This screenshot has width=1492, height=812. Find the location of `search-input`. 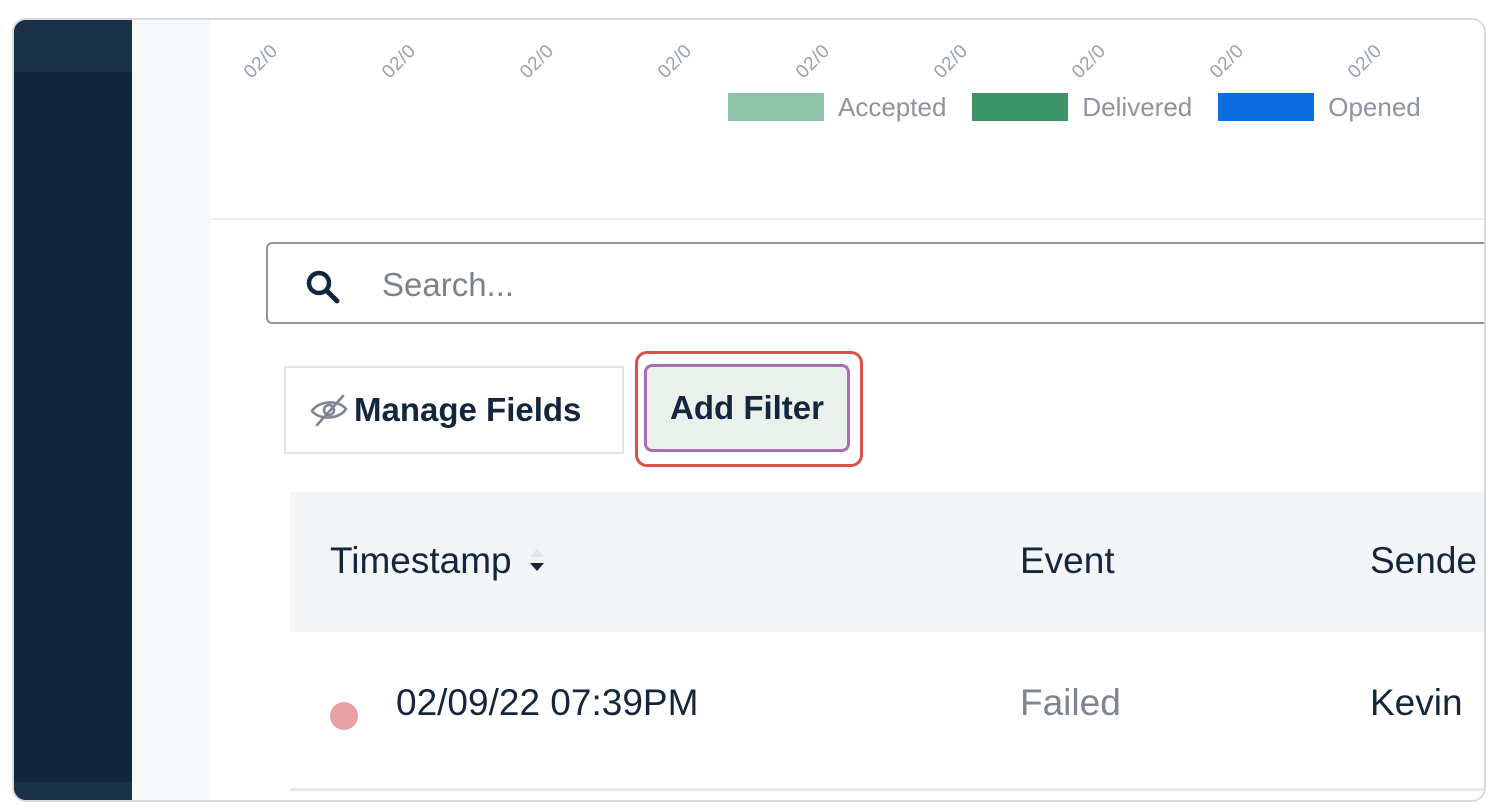

search-input is located at coordinates (882, 285).